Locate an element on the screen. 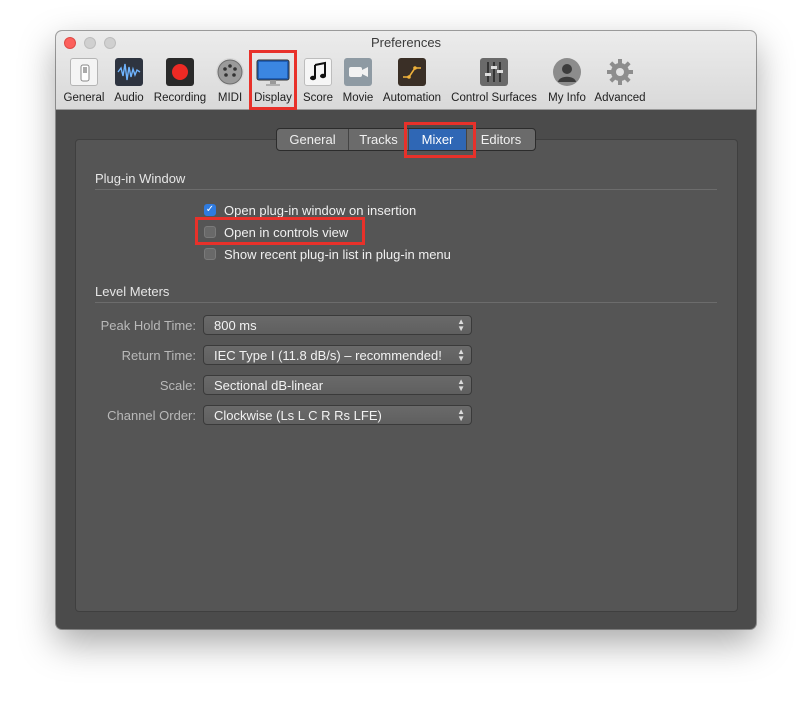 The width and height of the screenshot is (812, 710). controls-view-highlight-box is located at coordinates (280, 231).